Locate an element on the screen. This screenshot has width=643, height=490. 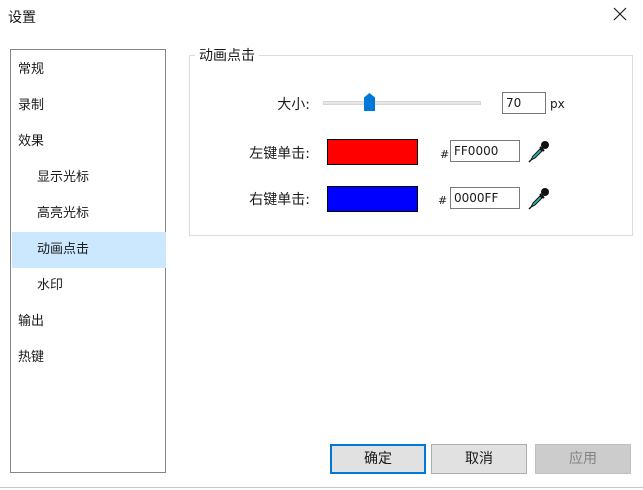
left-click-hex-input: FF0000 is located at coordinates (485, 151).